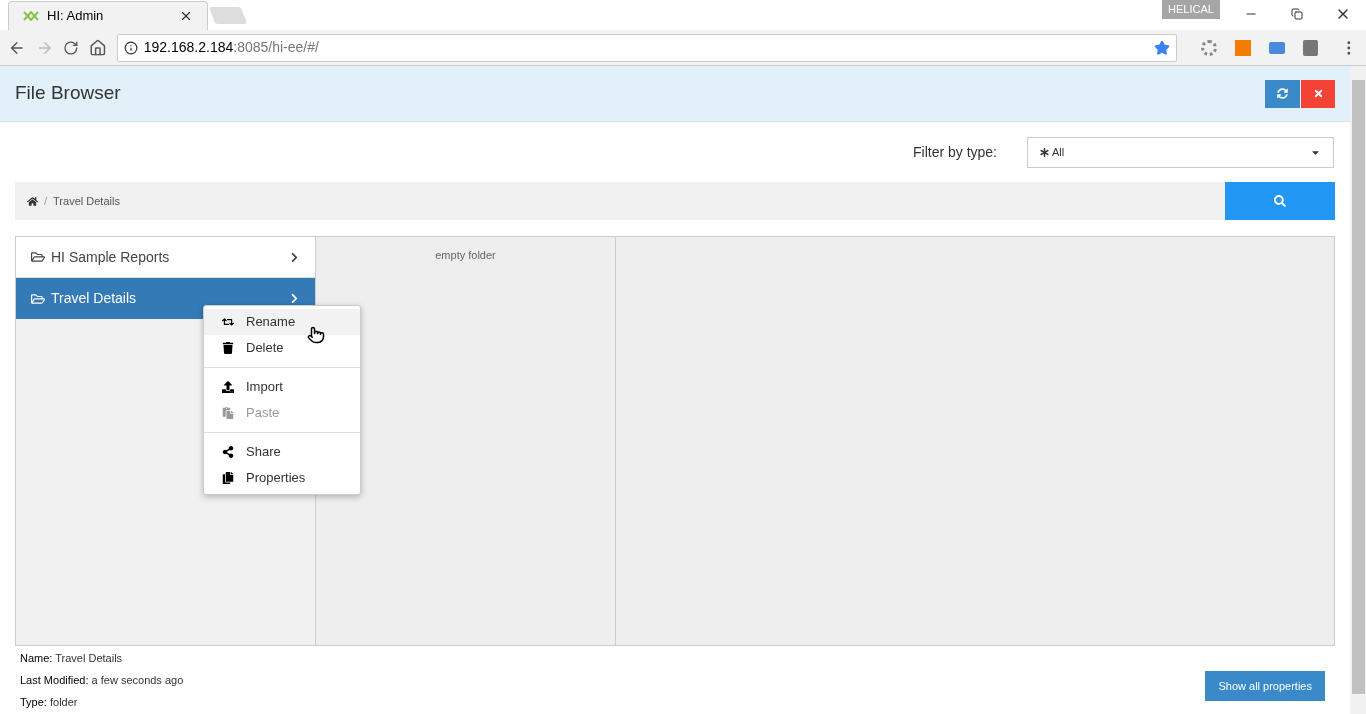  What do you see at coordinates (31, 16) in the screenshot?
I see `logo-icon` at bounding box center [31, 16].